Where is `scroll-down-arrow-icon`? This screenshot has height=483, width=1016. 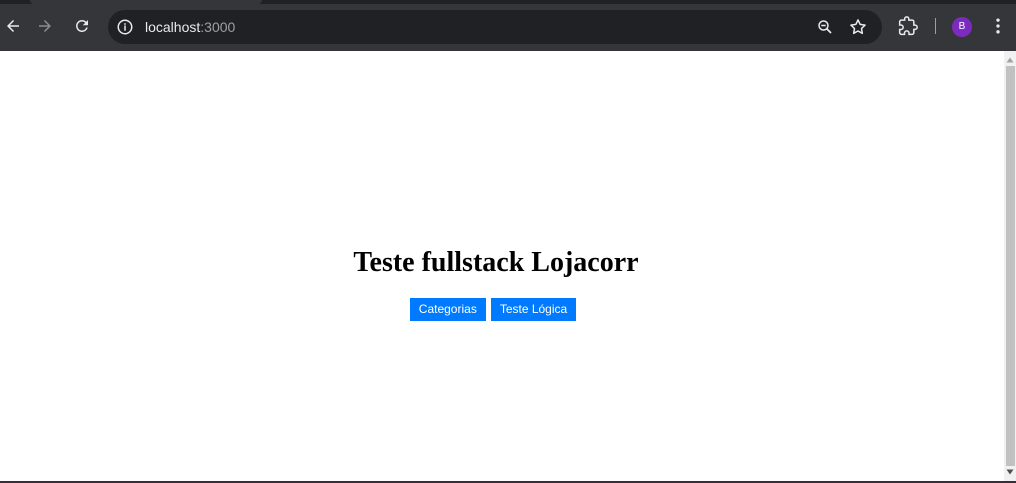 scroll-down-arrow-icon is located at coordinates (1010, 472).